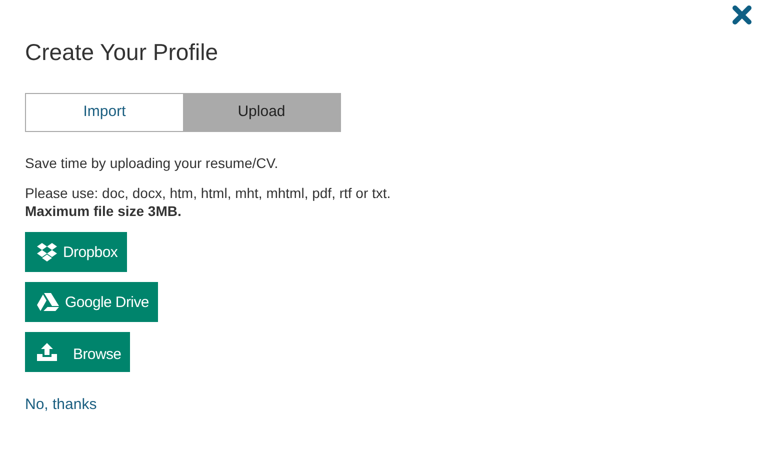  What do you see at coordinates (151, 163) in the screenshot?
I see `intro-text: Save time by uploading your resume/CV.` at bounding box center [151, 163].